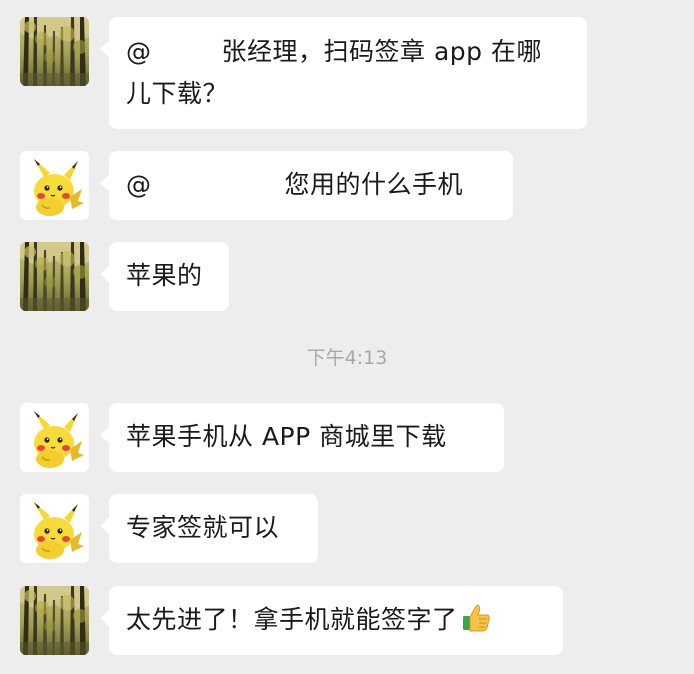 This screenshot has height=674, width=694. What do you see at coordinates (476, 624) in the screenshot?
I see `thumbs-up-emoji-icon` at bounding box center [476, 624].